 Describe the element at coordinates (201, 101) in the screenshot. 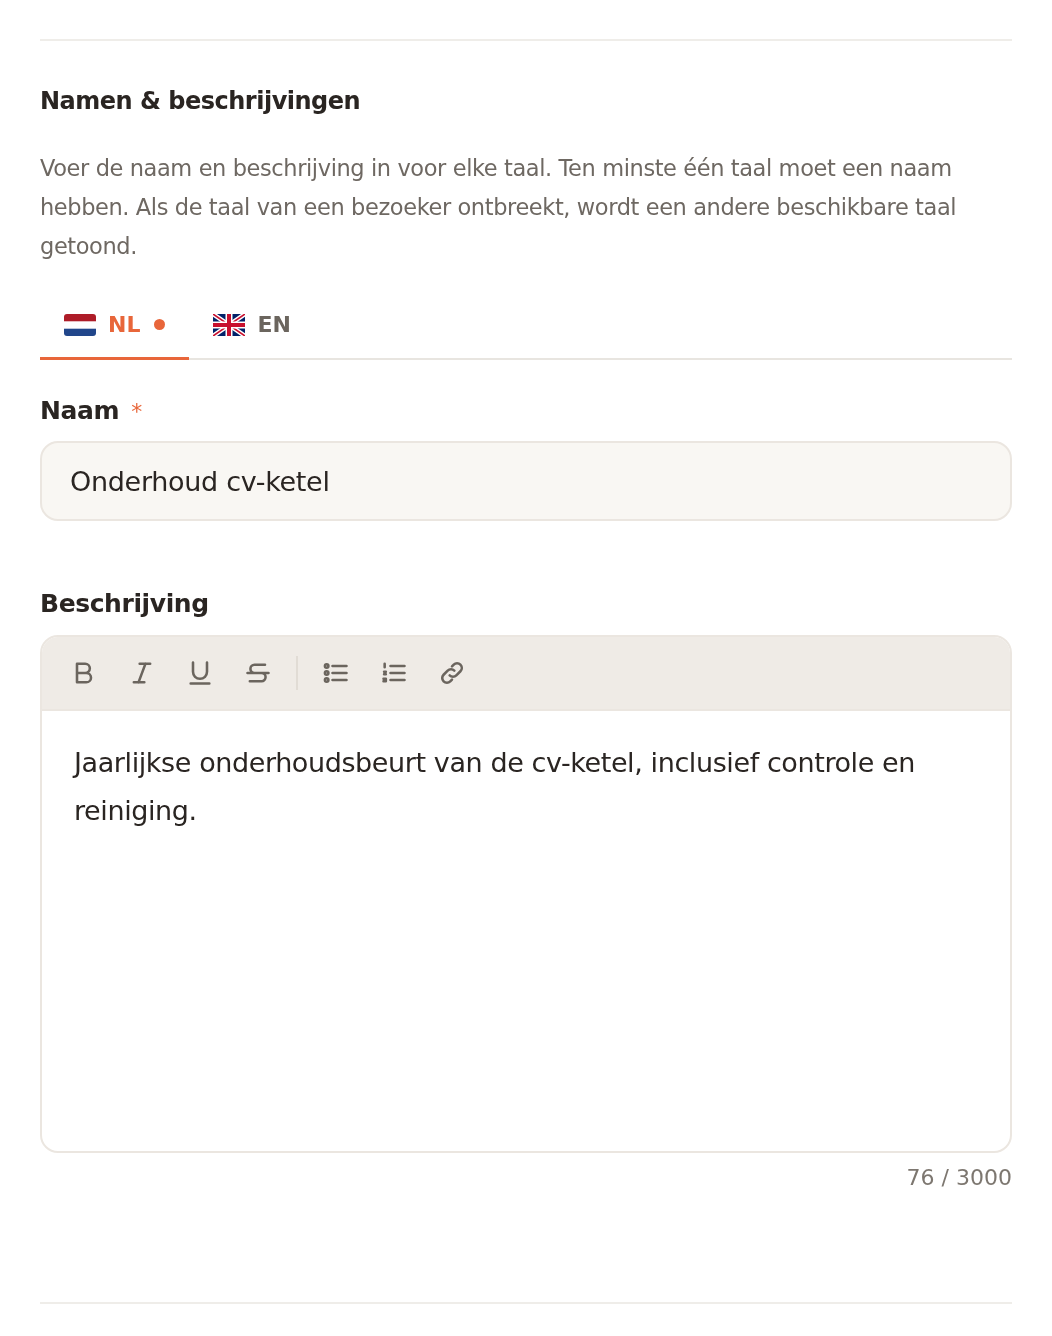

I see `section-title: Namen & beschrijvingen` at that location.